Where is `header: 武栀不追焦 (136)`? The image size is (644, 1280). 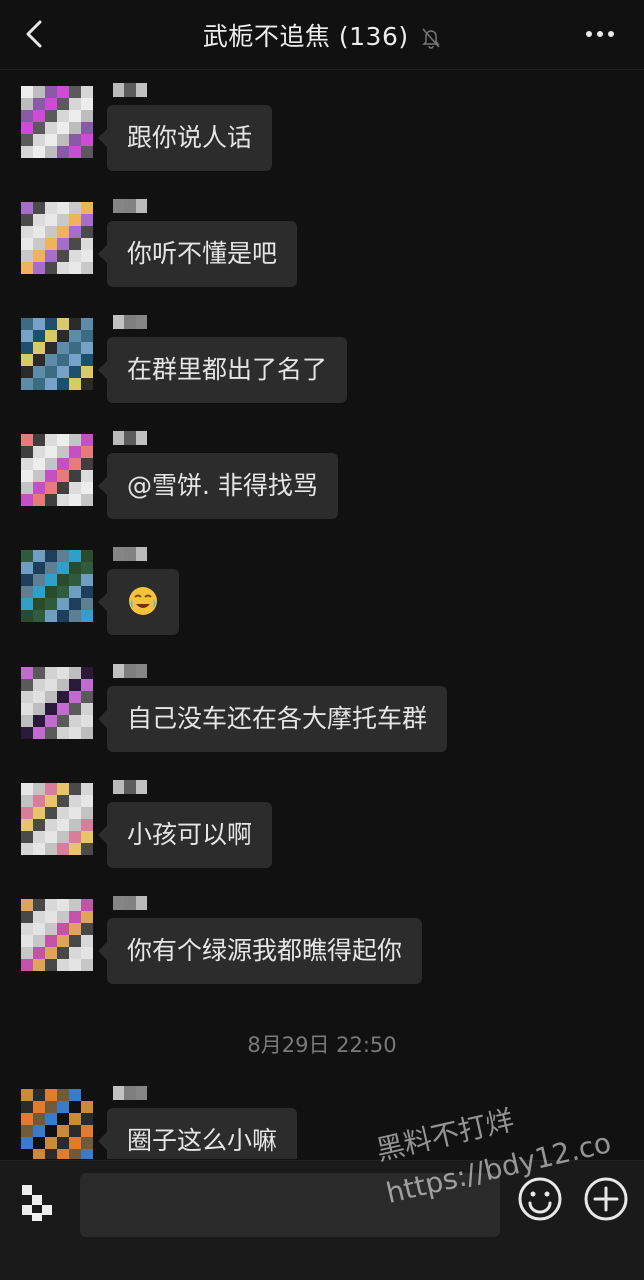 header: 武栀不追焦 (136) is located at coordinates (322, 35).